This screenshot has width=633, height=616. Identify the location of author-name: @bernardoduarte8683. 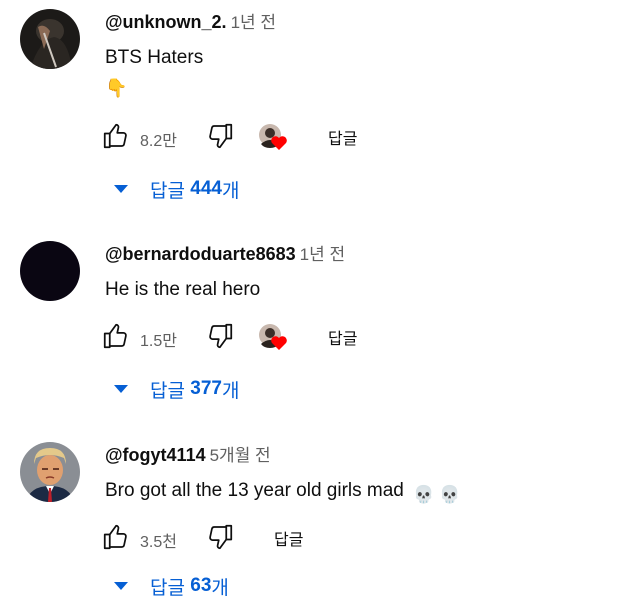
(200, 254).